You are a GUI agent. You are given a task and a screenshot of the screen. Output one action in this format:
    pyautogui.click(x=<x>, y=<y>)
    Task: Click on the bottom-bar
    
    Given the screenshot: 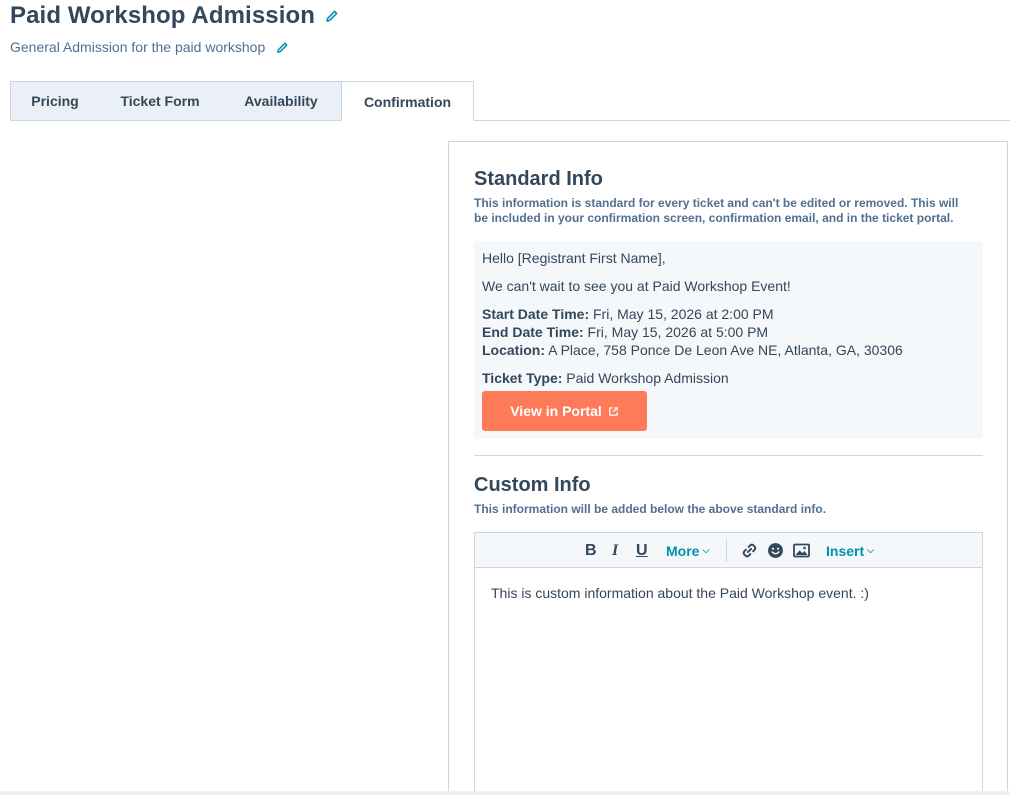 What is the action you would take?
    pyautogui.click(x=505, y=793)
    